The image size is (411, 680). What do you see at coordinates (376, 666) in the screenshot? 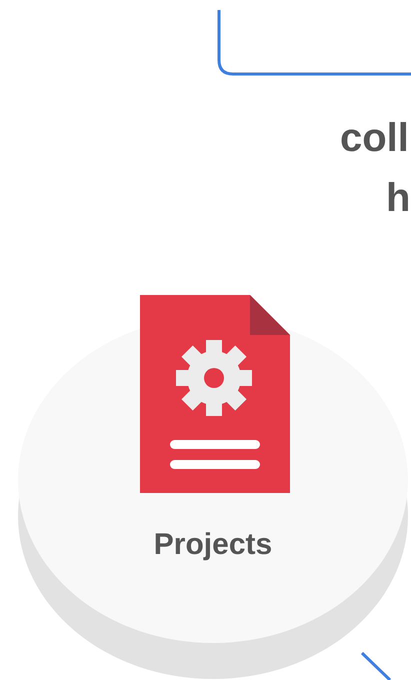
I see `connector-line` at bounding box center [376, 666].